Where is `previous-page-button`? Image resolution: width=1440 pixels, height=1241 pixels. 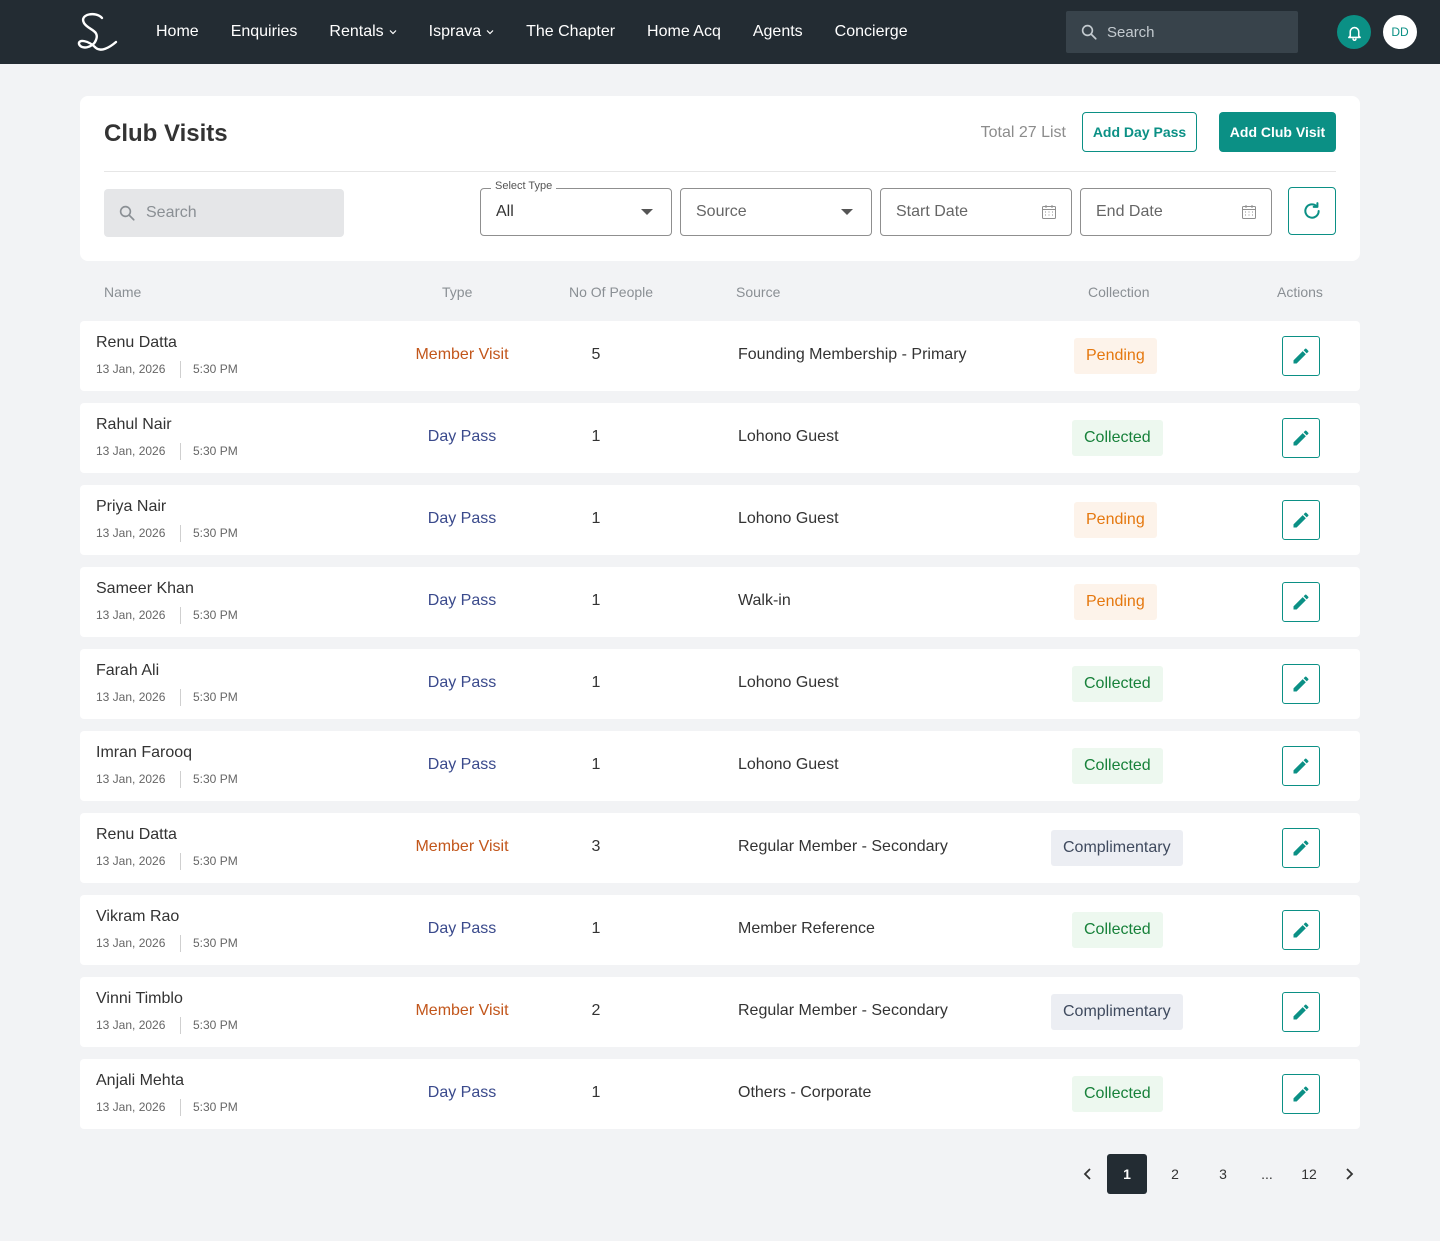
previous-page-button is located at coordinates (1088, 1174).